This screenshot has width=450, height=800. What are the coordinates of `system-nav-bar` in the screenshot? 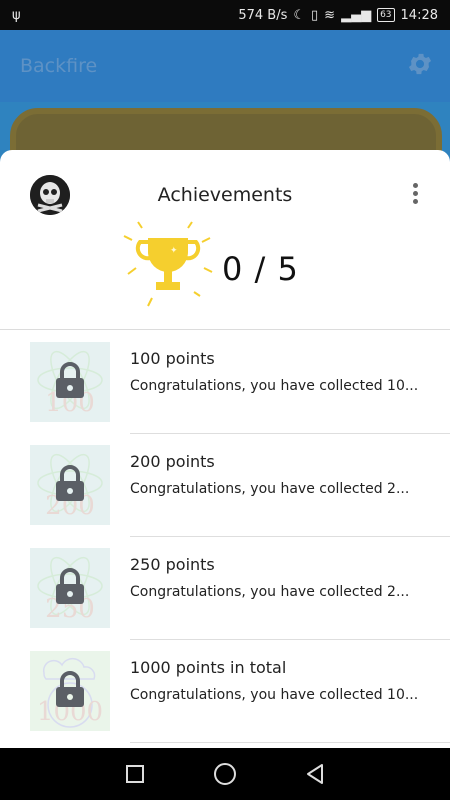 It's located at (225, 774).